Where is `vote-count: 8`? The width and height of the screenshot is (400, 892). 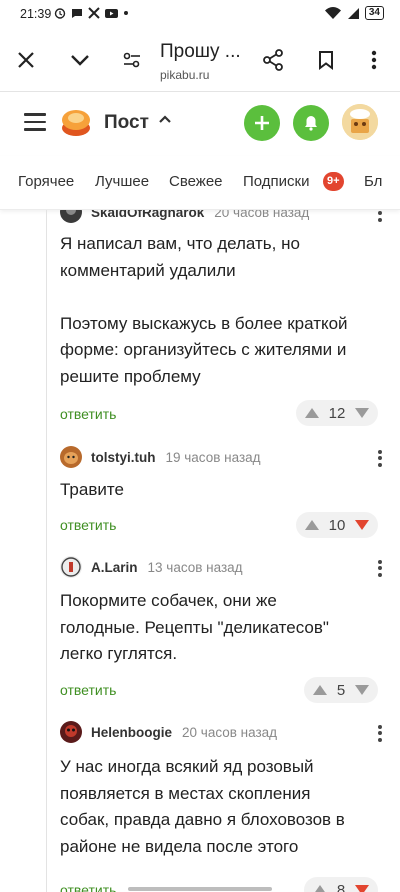 vote-count: 8 is located at coordinates (341, 886).